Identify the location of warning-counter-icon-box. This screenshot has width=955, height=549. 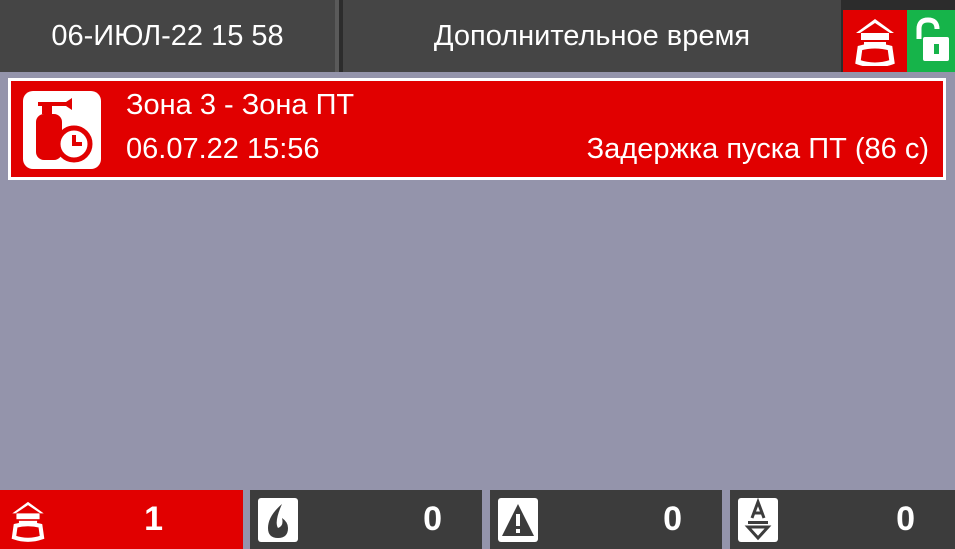
(518, 520).